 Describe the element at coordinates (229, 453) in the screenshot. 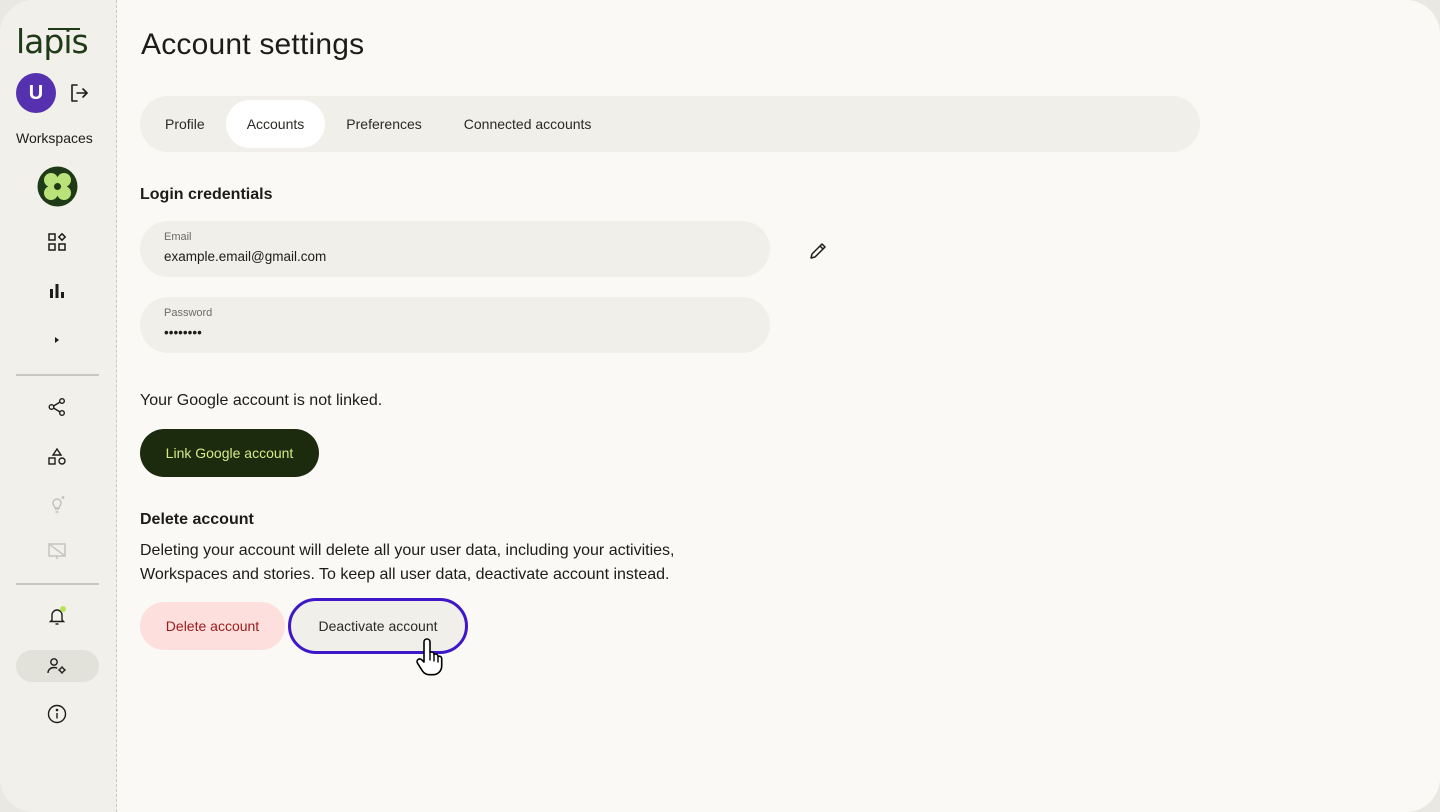

I see `link-google-button: Link Google account` at that location.